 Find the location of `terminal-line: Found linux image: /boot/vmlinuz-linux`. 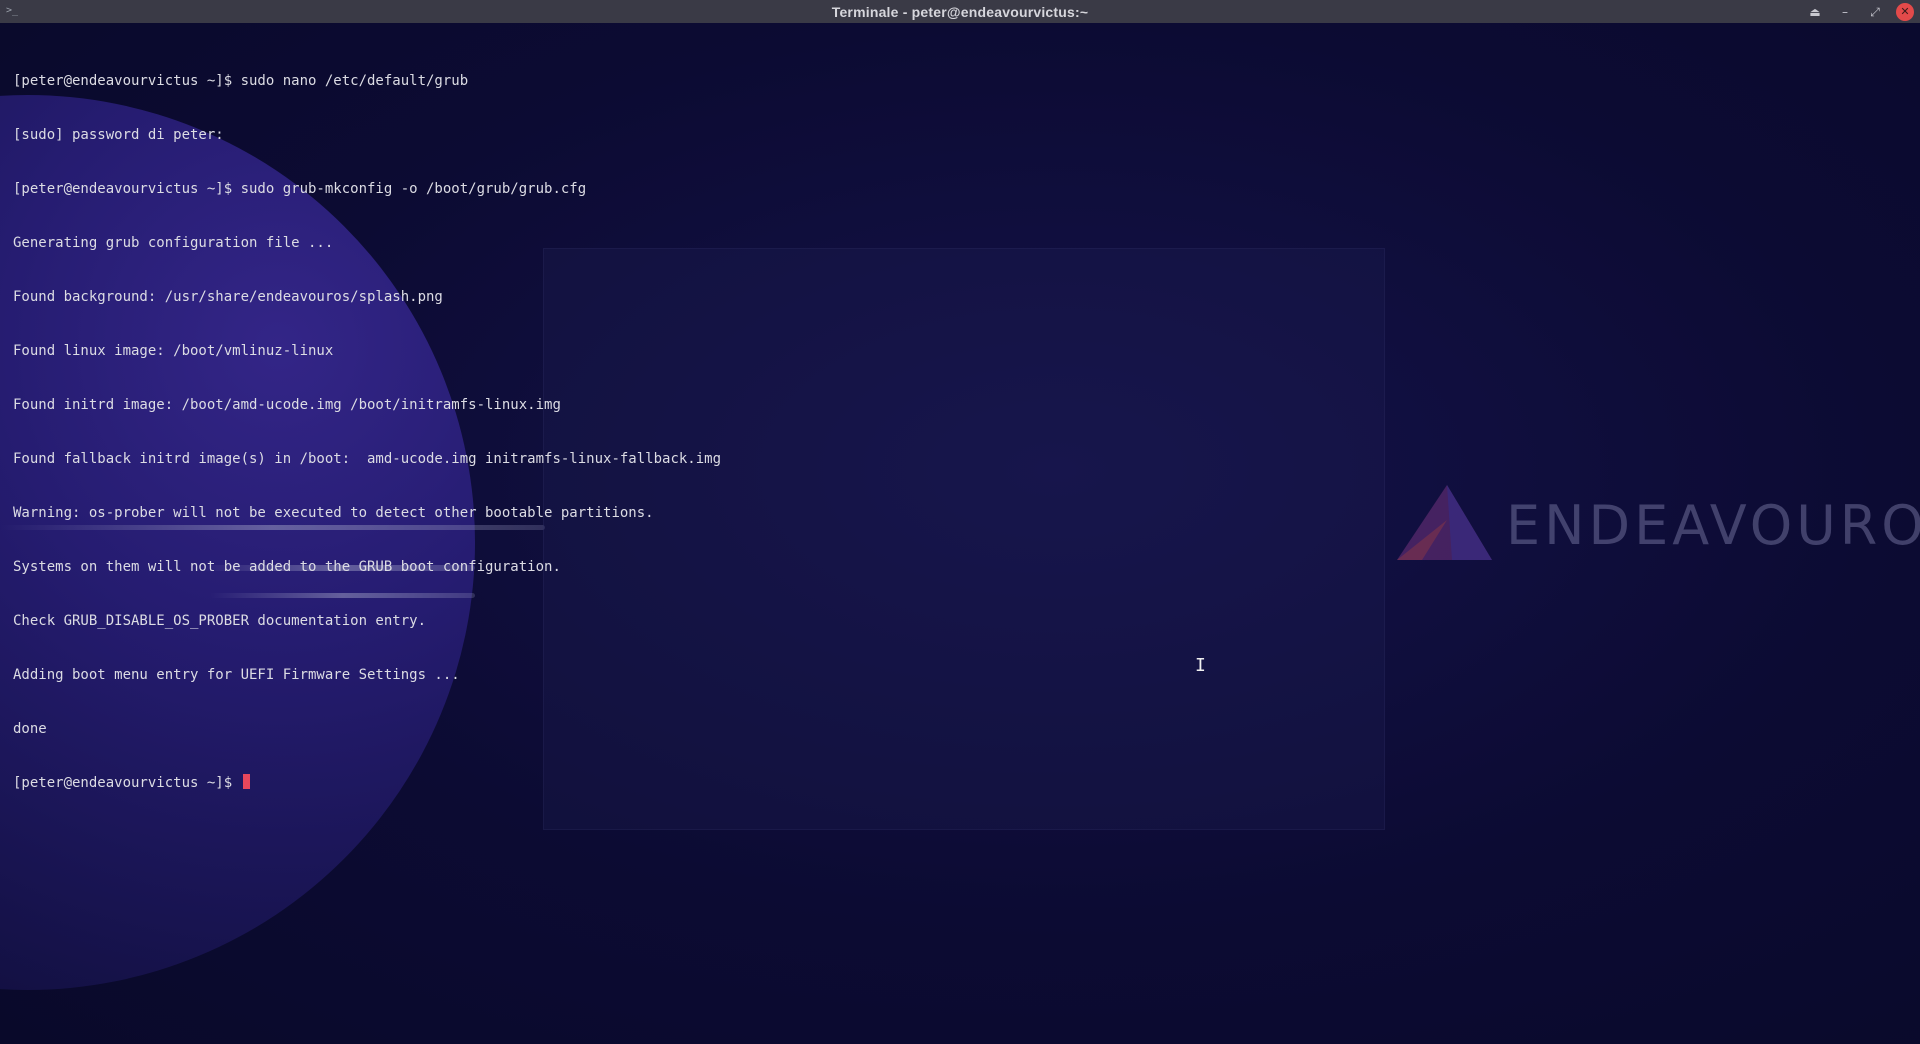

terminal-line: Found linux image: /boot/vmlinuz-linux is located at coordinates (173, 351).